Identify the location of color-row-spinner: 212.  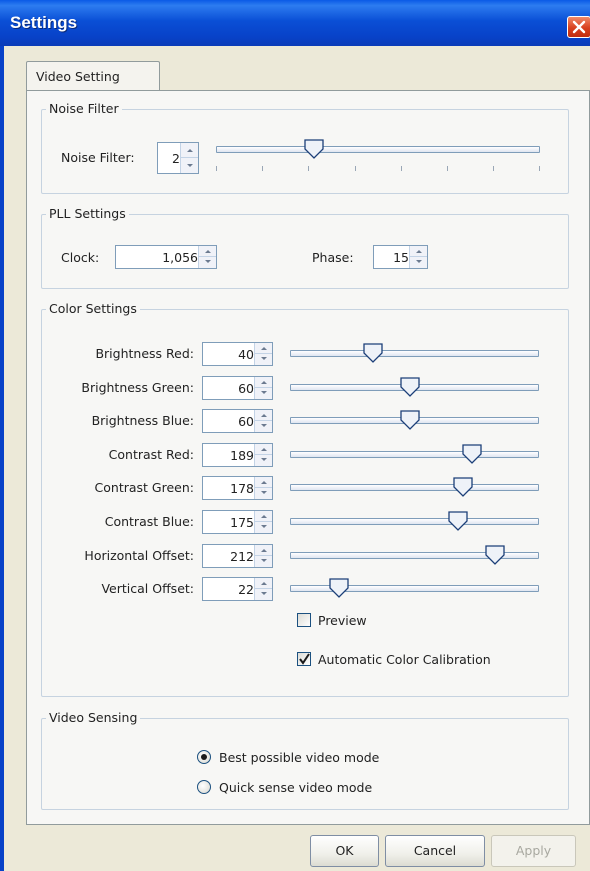
(237, 556).